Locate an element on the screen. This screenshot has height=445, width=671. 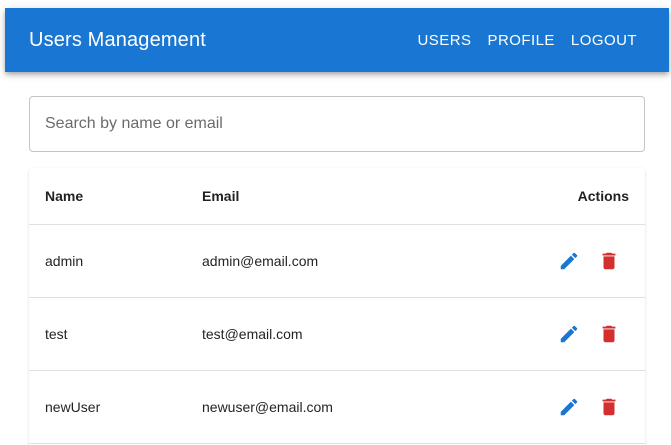
user-email: admin@email.com is located at coordinates (260, 261).